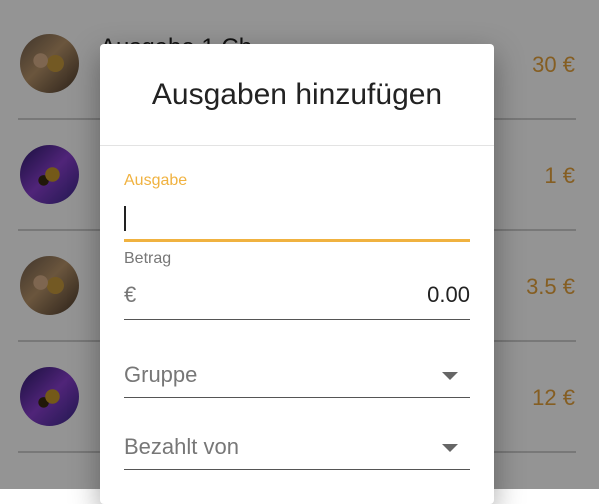  What do you see at coordinates (297, 94) in the screenshot?
I see `dialog-title: Ausgaben hinzufügen` at bounding box center [297, 94].